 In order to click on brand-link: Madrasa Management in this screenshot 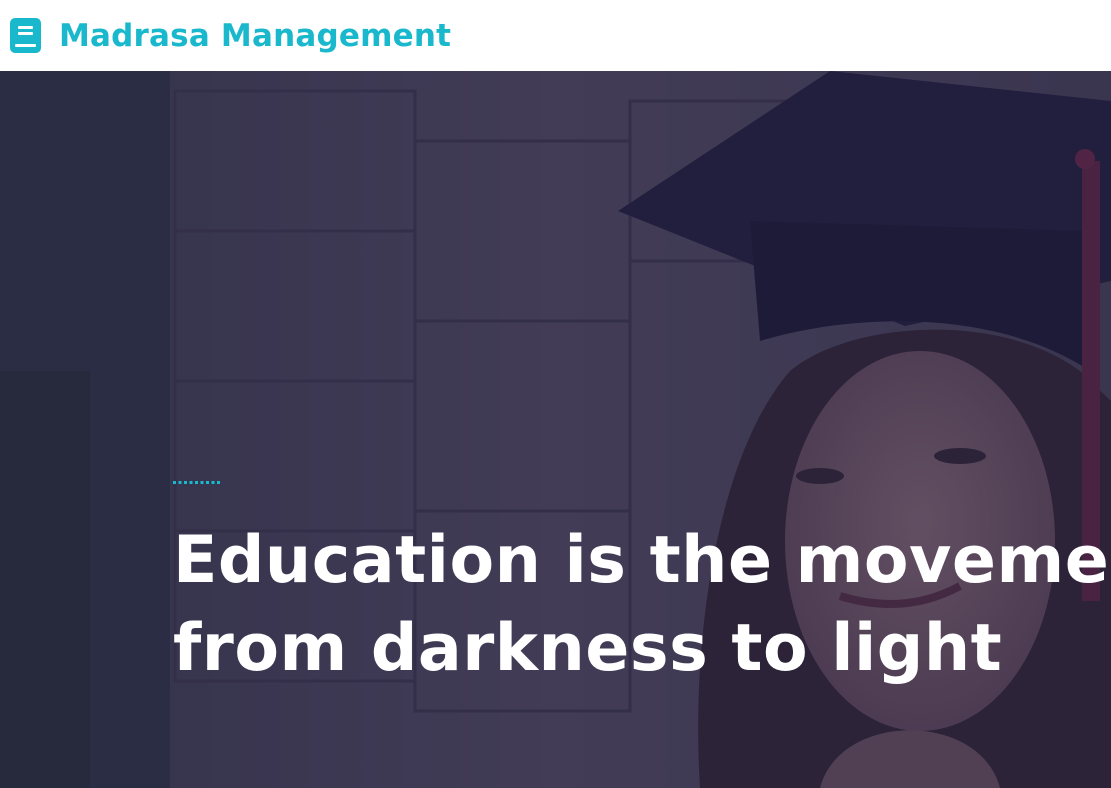, I will do `click(230, 36)`.